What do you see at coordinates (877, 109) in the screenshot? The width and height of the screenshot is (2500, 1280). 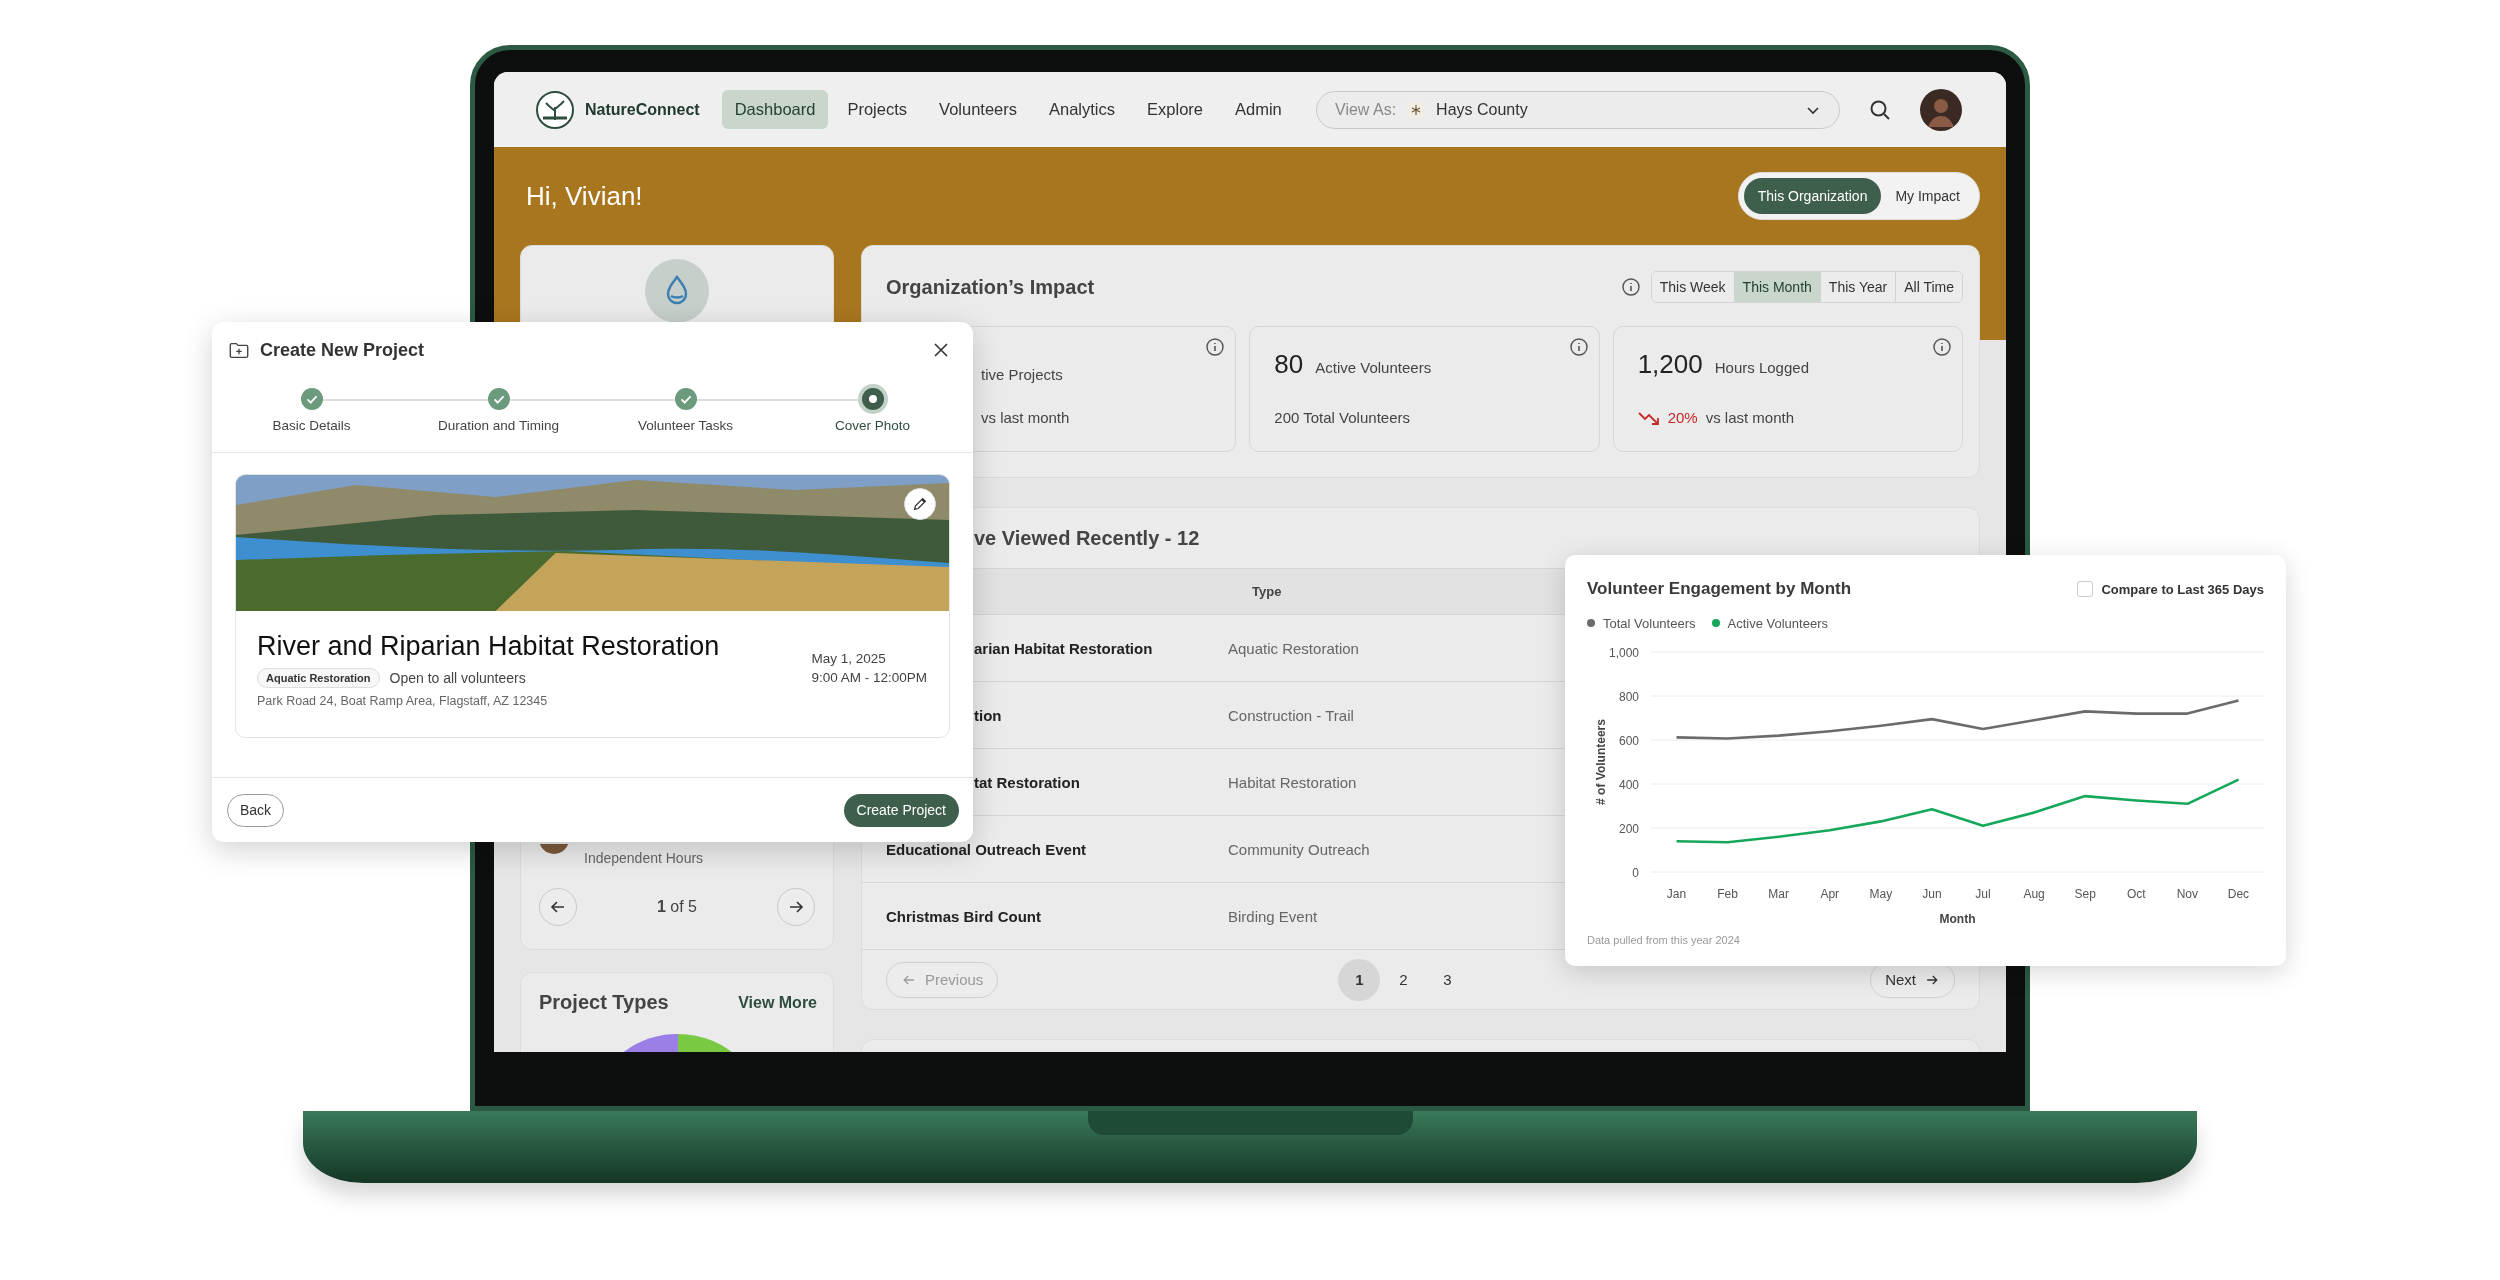 I see `nav-tab: Projects` at bounding box center [877, 109].